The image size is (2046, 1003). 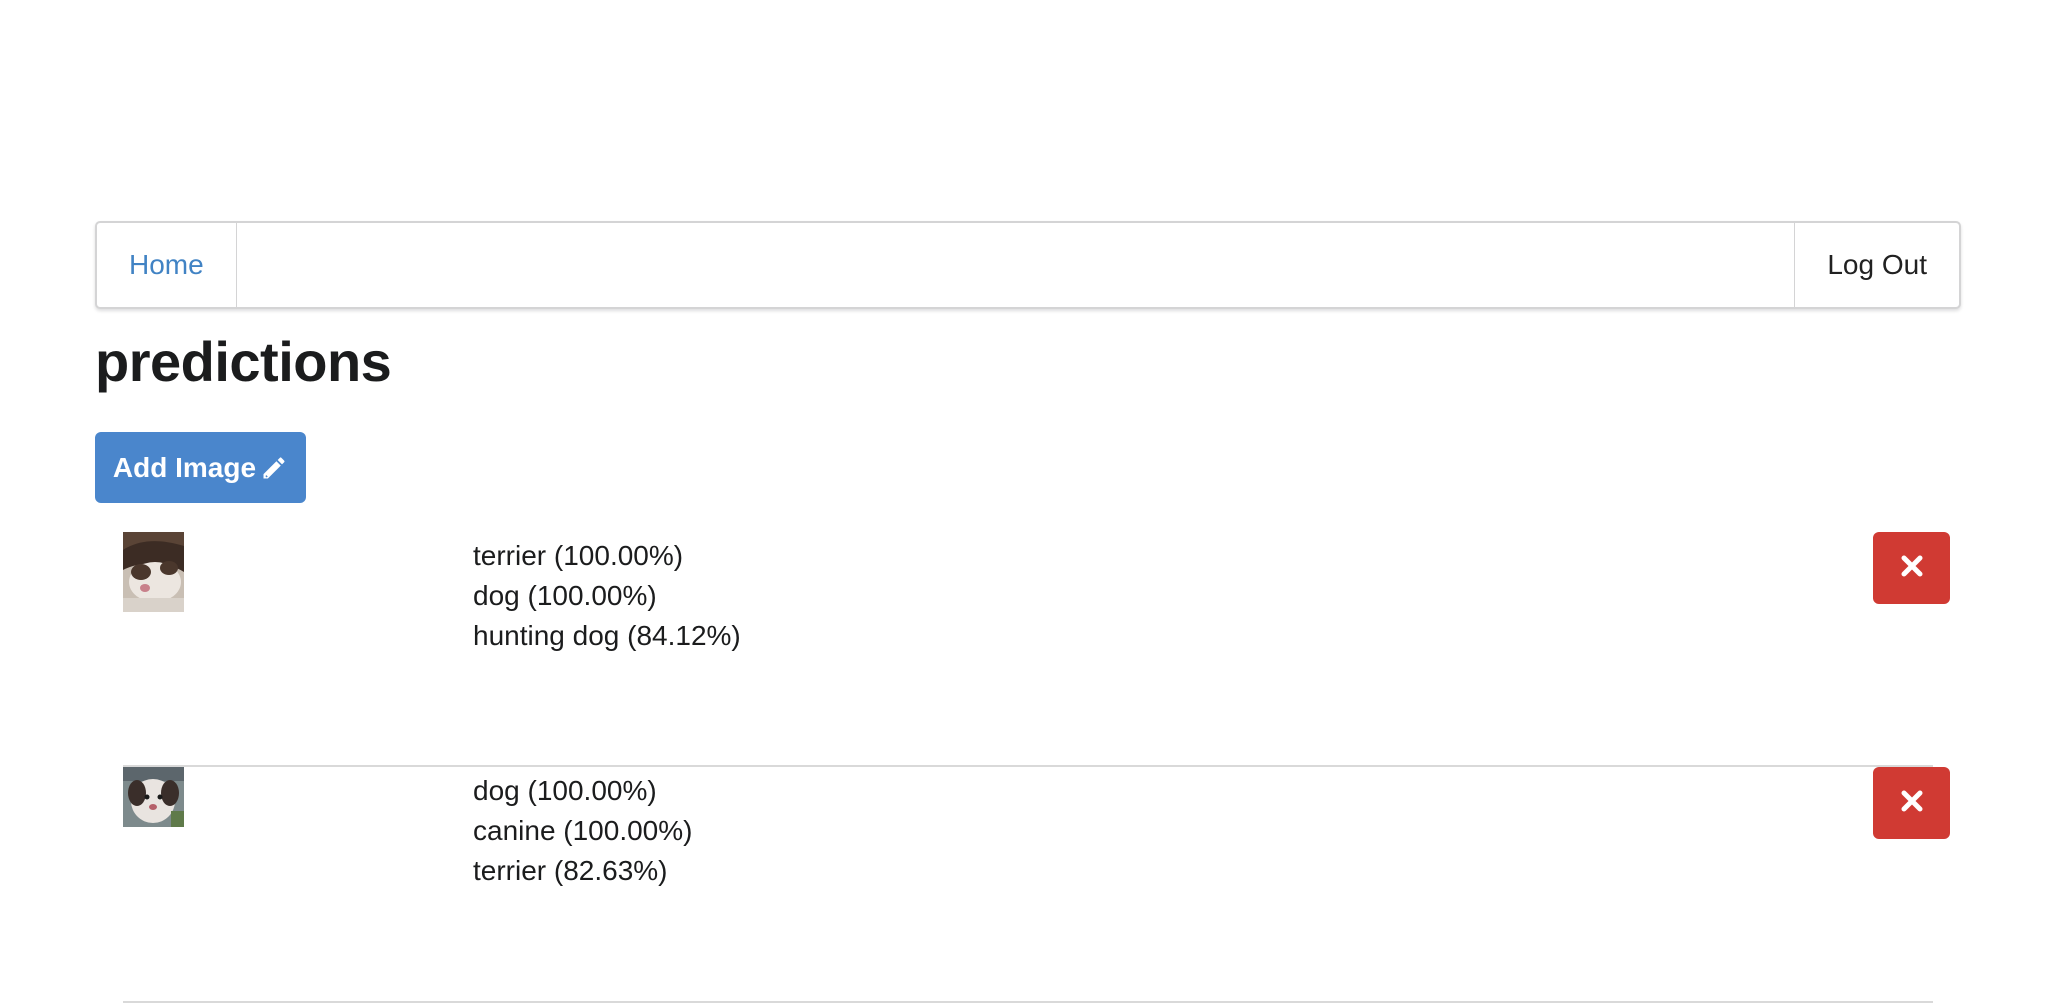 I want to click on prediction-label: terrier (100.00%), so click(x=578, y=555).